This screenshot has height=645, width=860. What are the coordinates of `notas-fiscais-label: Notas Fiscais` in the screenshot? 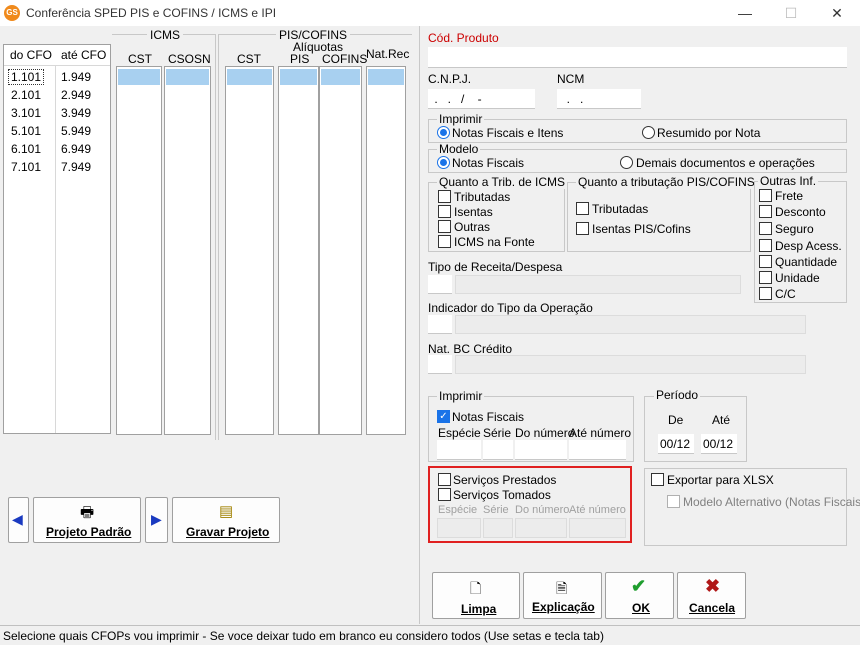 It's located at (488, 417).